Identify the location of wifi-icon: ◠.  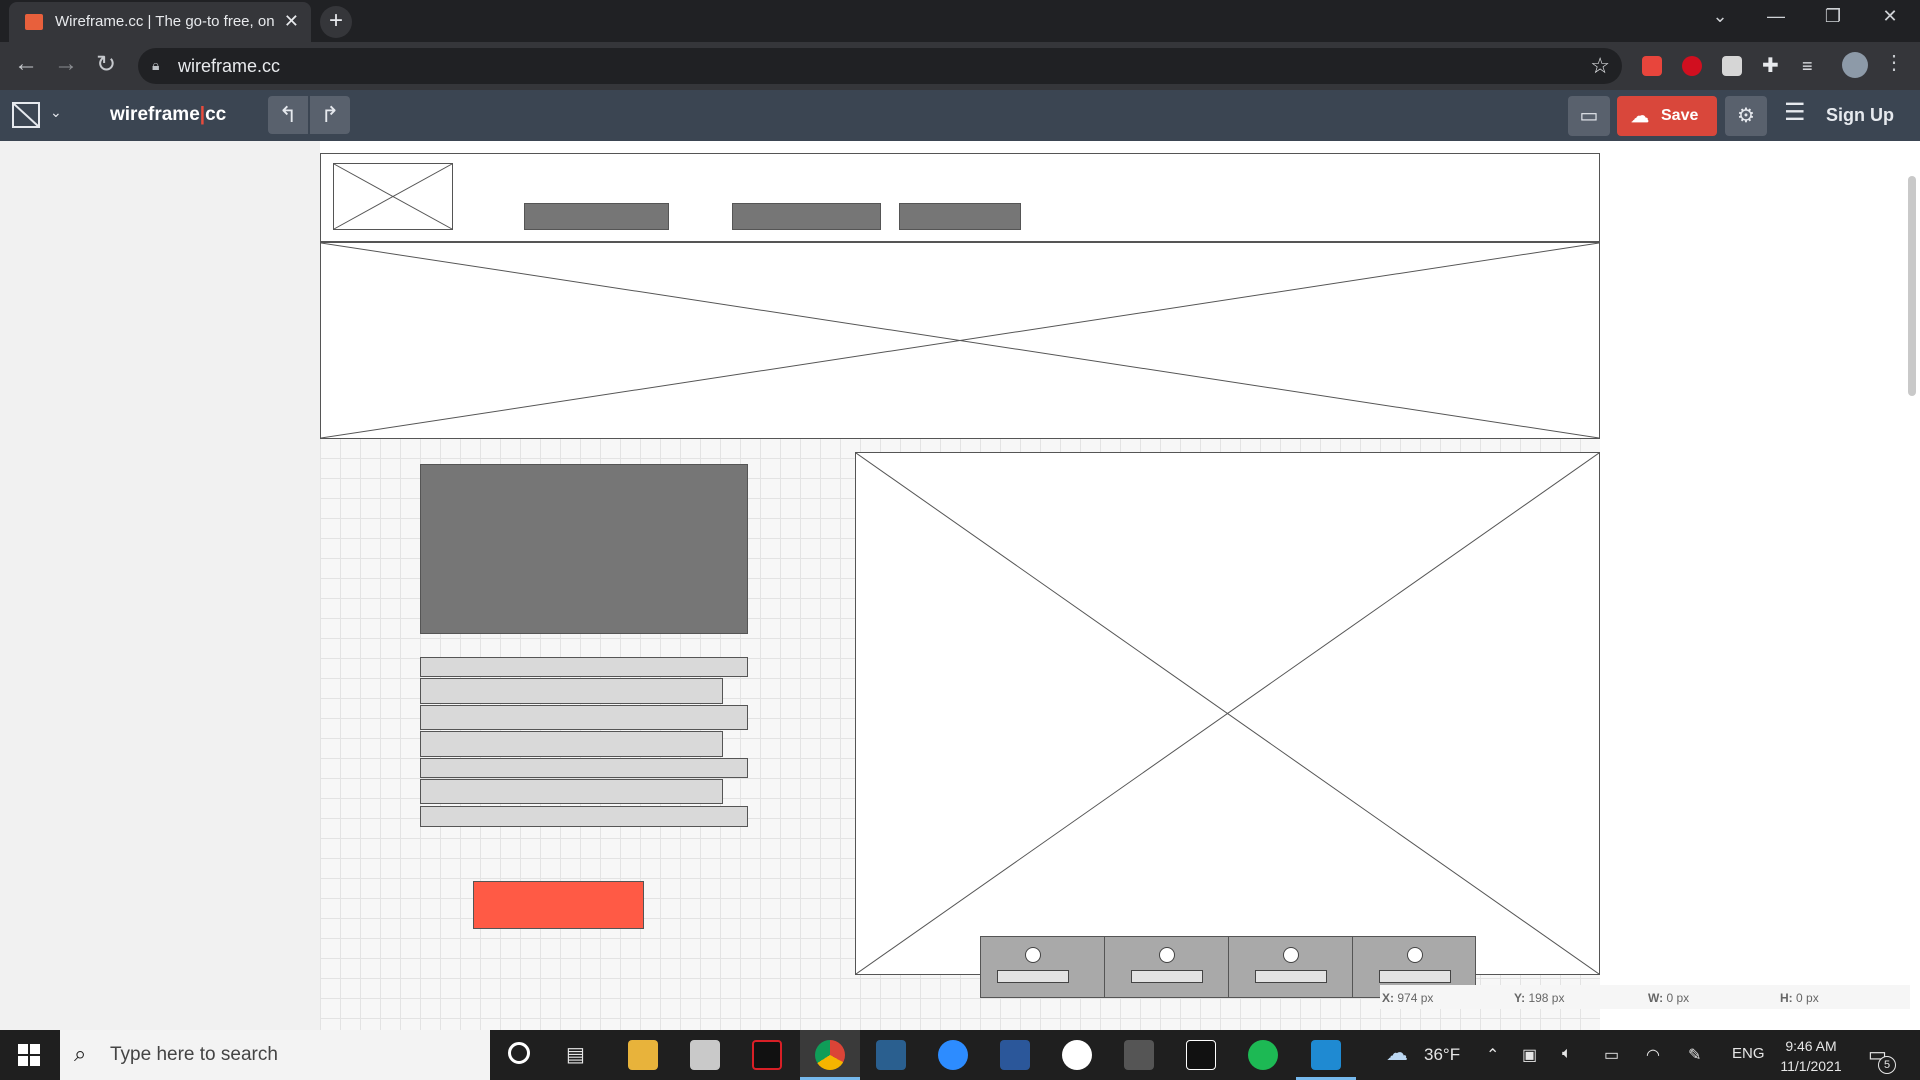
(1653, 1055).